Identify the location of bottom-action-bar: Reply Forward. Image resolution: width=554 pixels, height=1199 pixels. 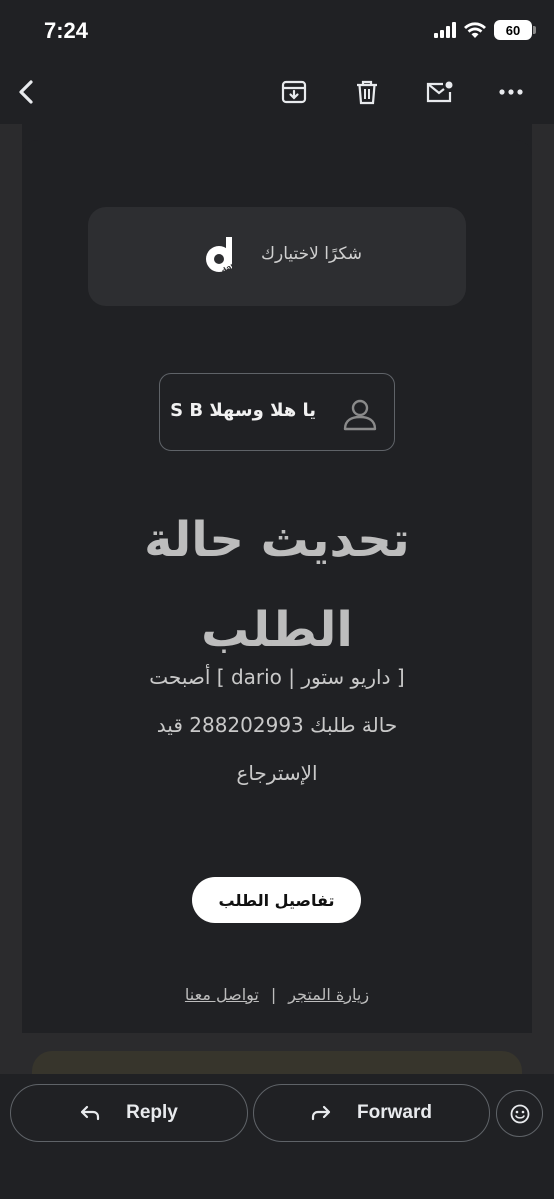
(277, 1136).